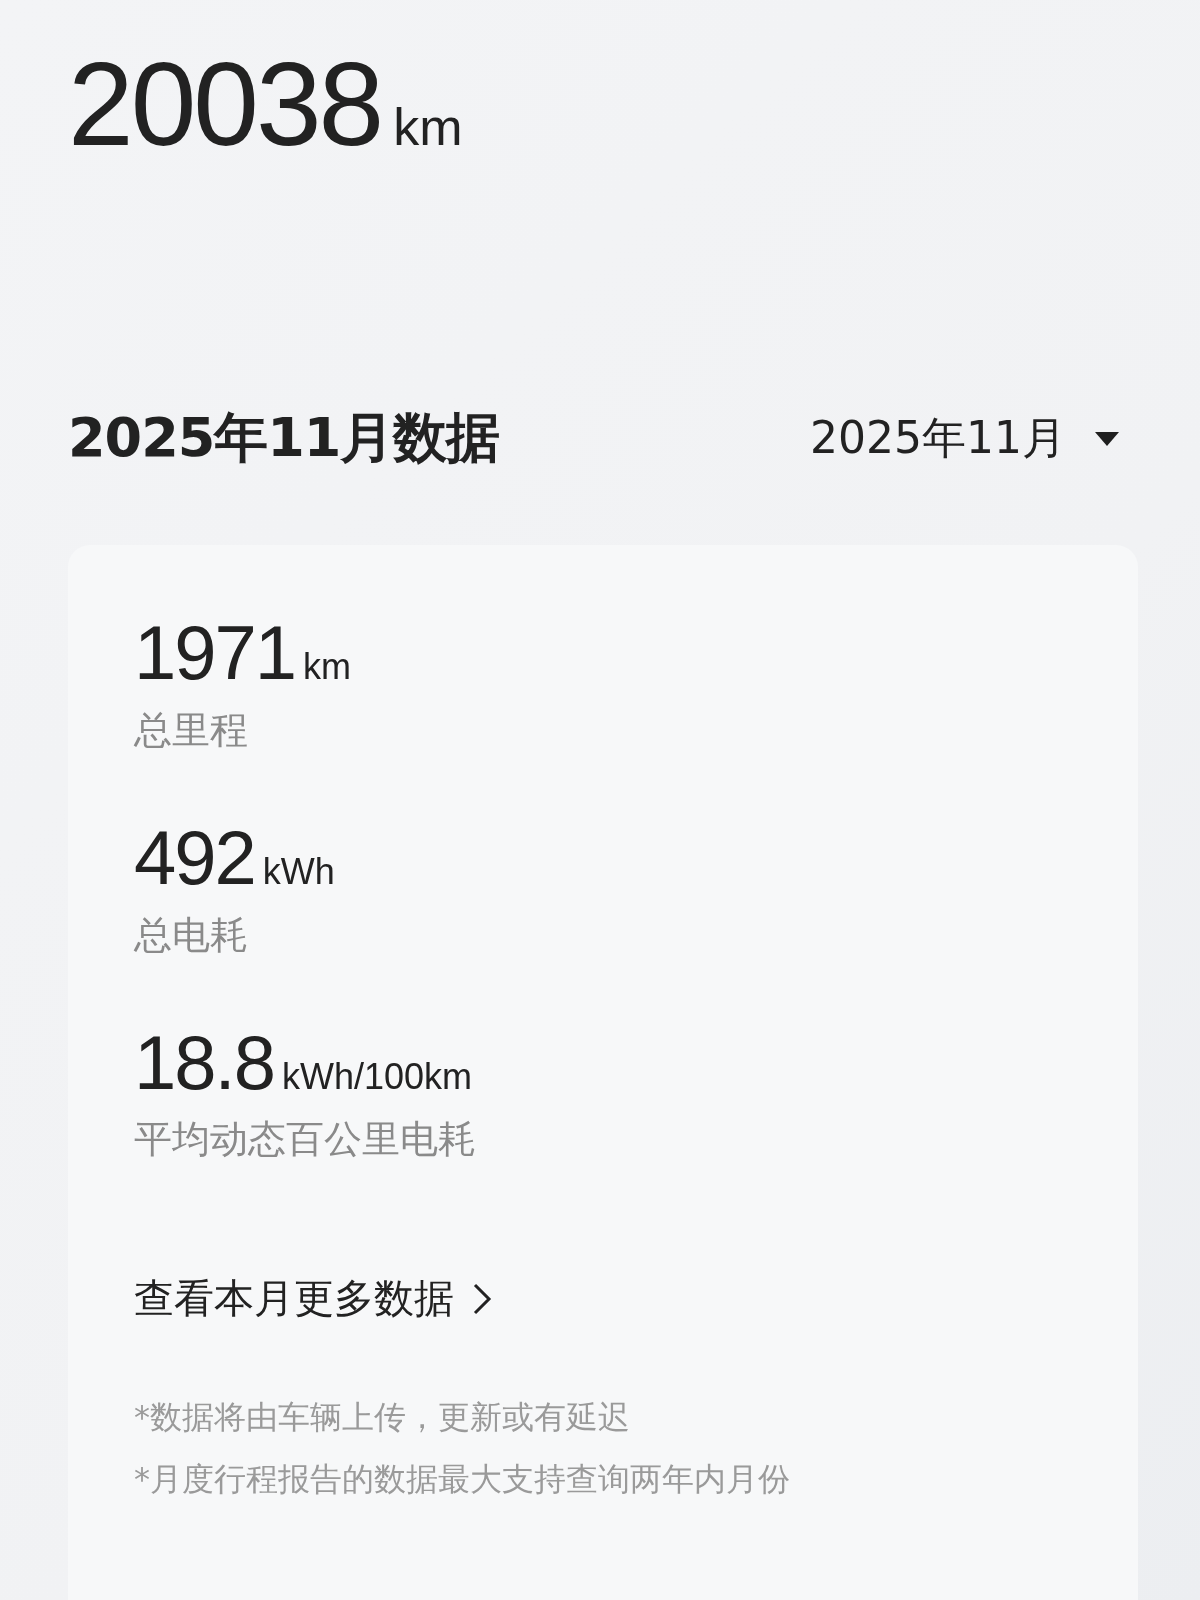  What do you see at coordinates (327, 667) in the screenshot?
I see `stat-unit: km` at bounding box center [327, 667].